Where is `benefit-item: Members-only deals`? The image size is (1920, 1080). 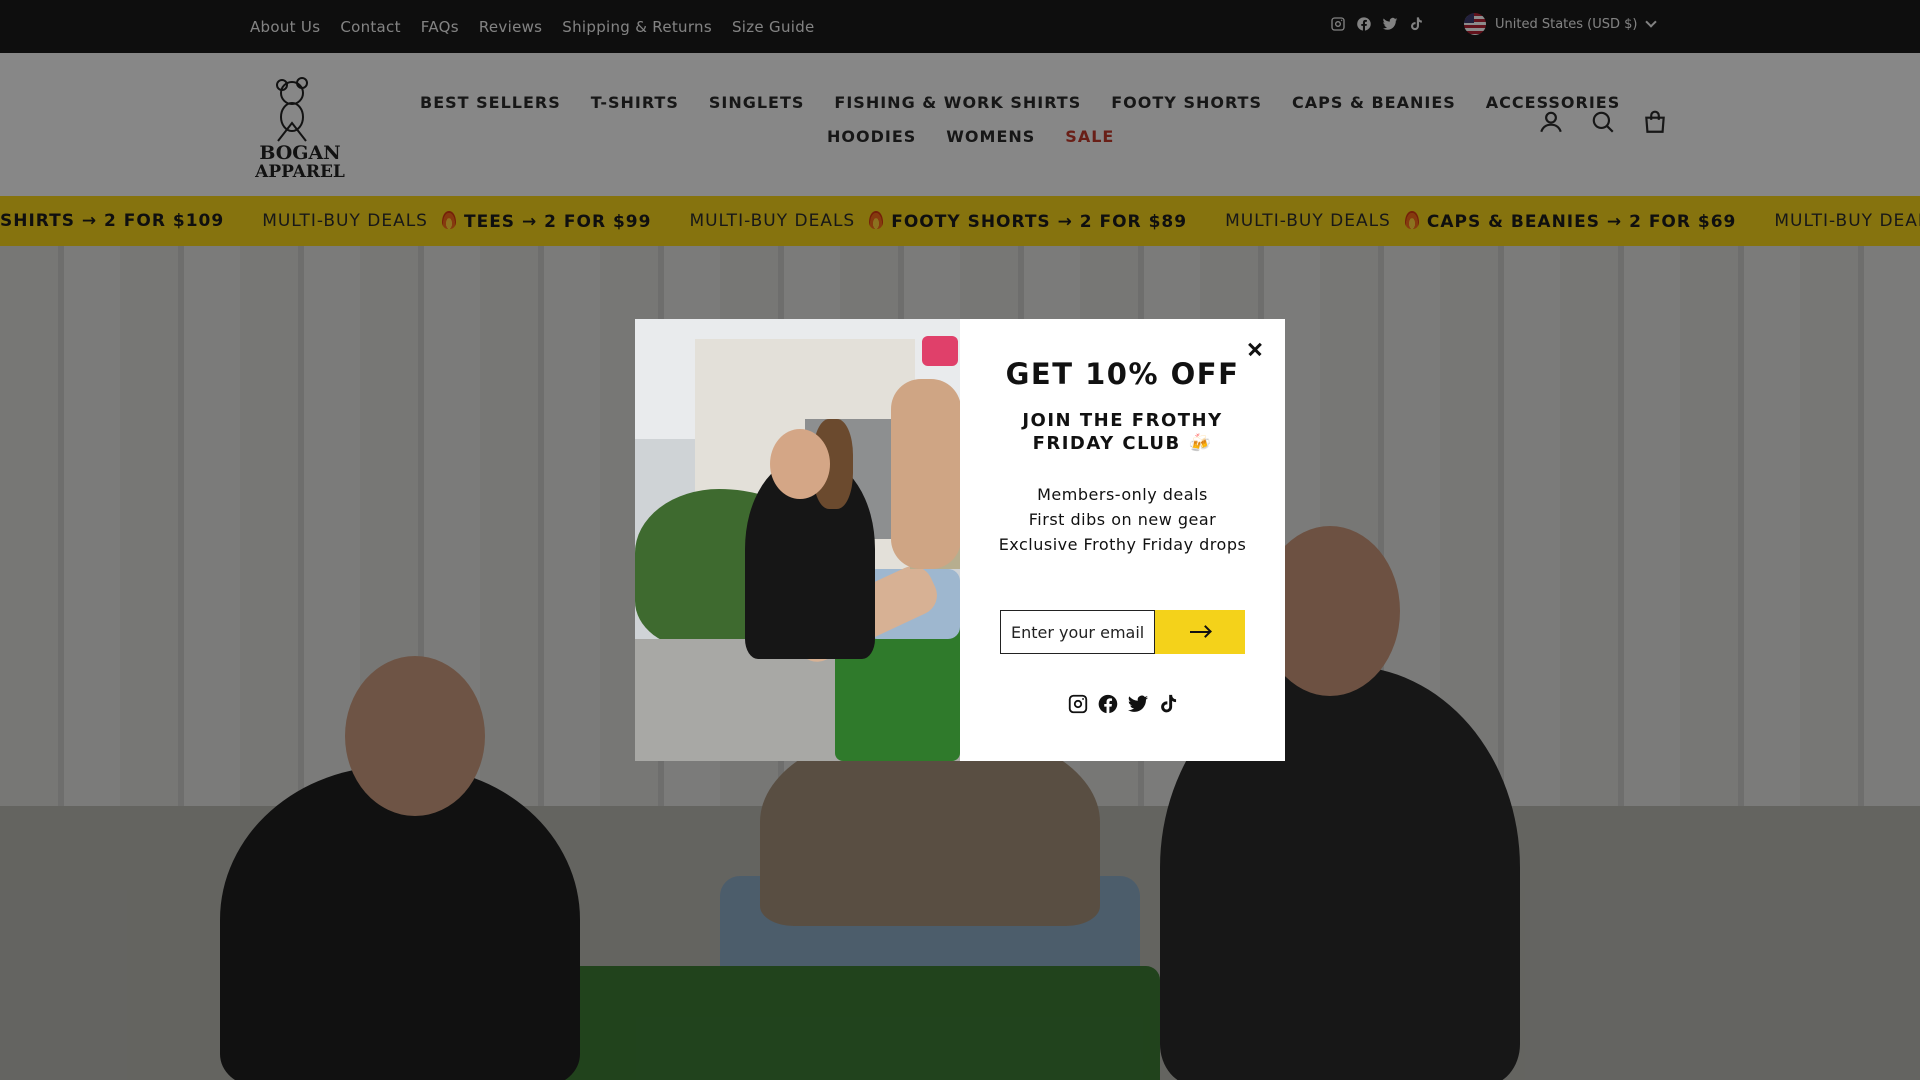 benefit-item: Members-only deals is located at coordinates (1122, 494).